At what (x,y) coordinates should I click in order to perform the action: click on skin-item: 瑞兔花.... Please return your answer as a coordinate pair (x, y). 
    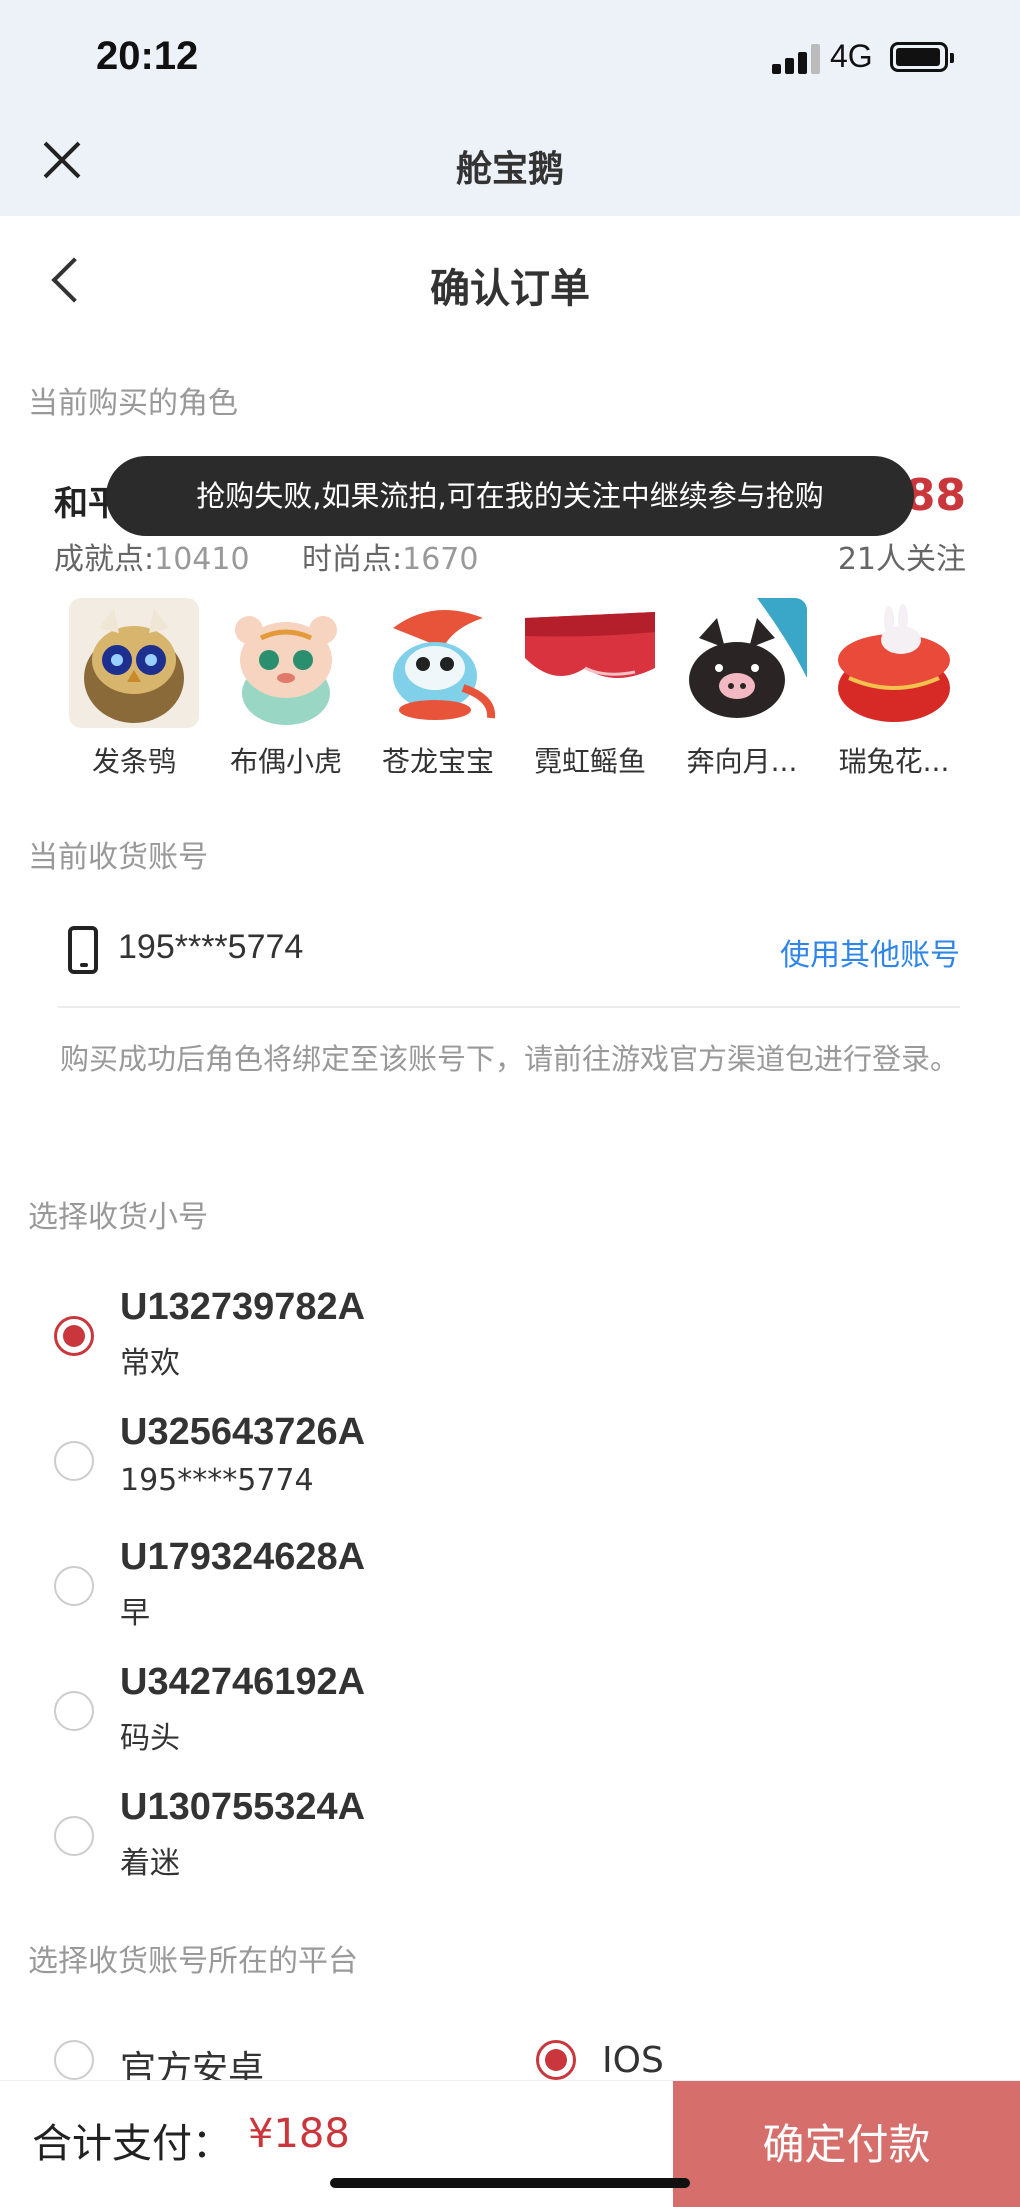
    Looking at the image, I should click on (894, 689).